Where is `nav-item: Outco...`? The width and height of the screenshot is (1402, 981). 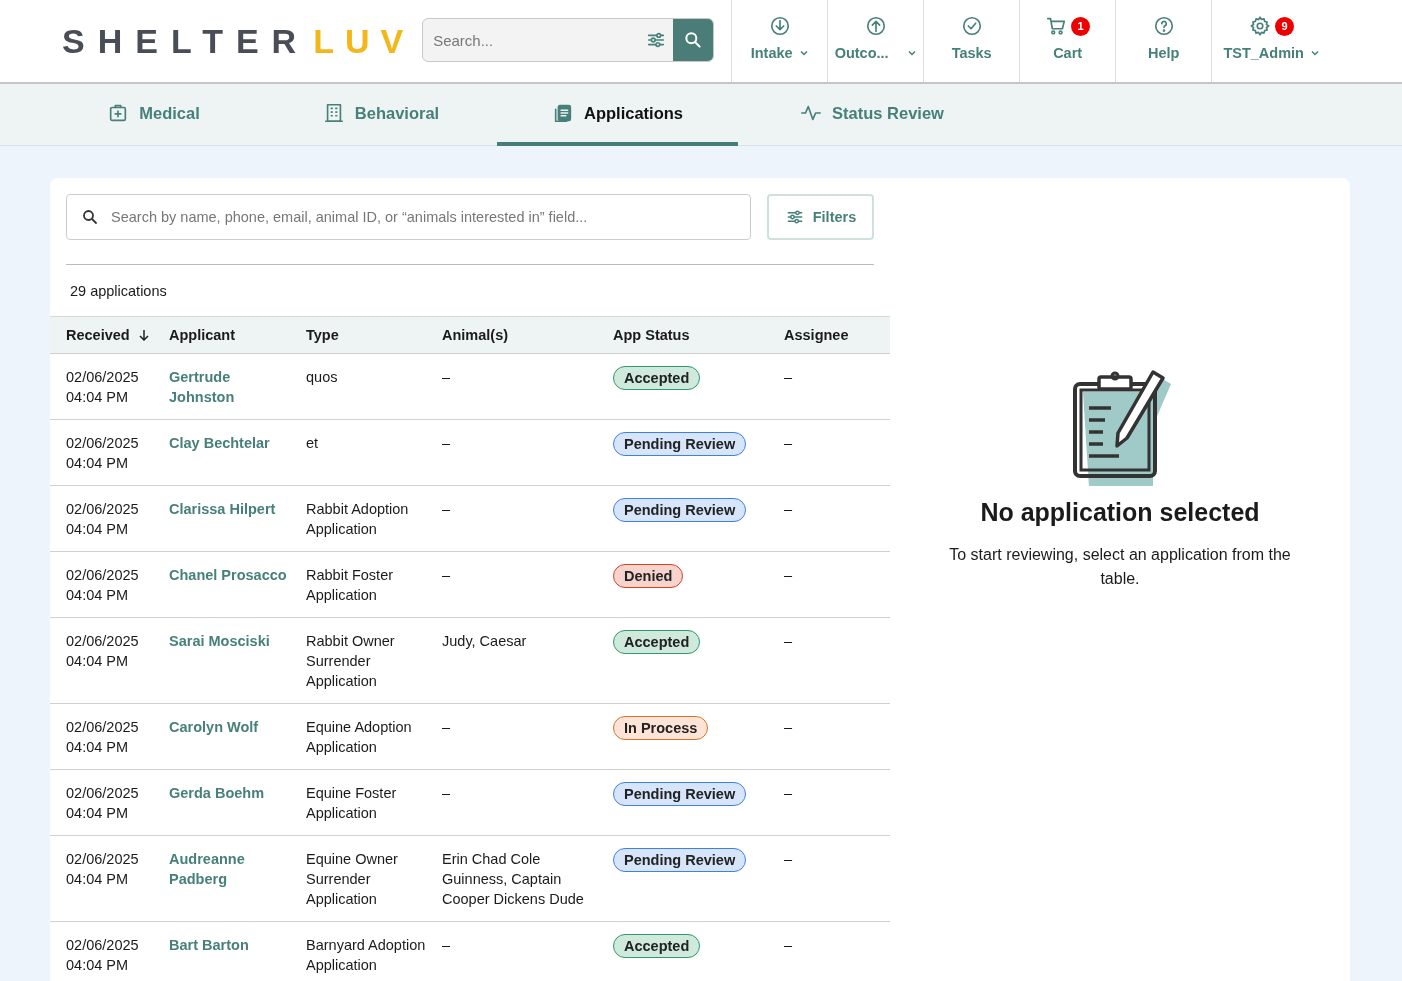 nav-item: Outco... is located at coordinates (875, 41).